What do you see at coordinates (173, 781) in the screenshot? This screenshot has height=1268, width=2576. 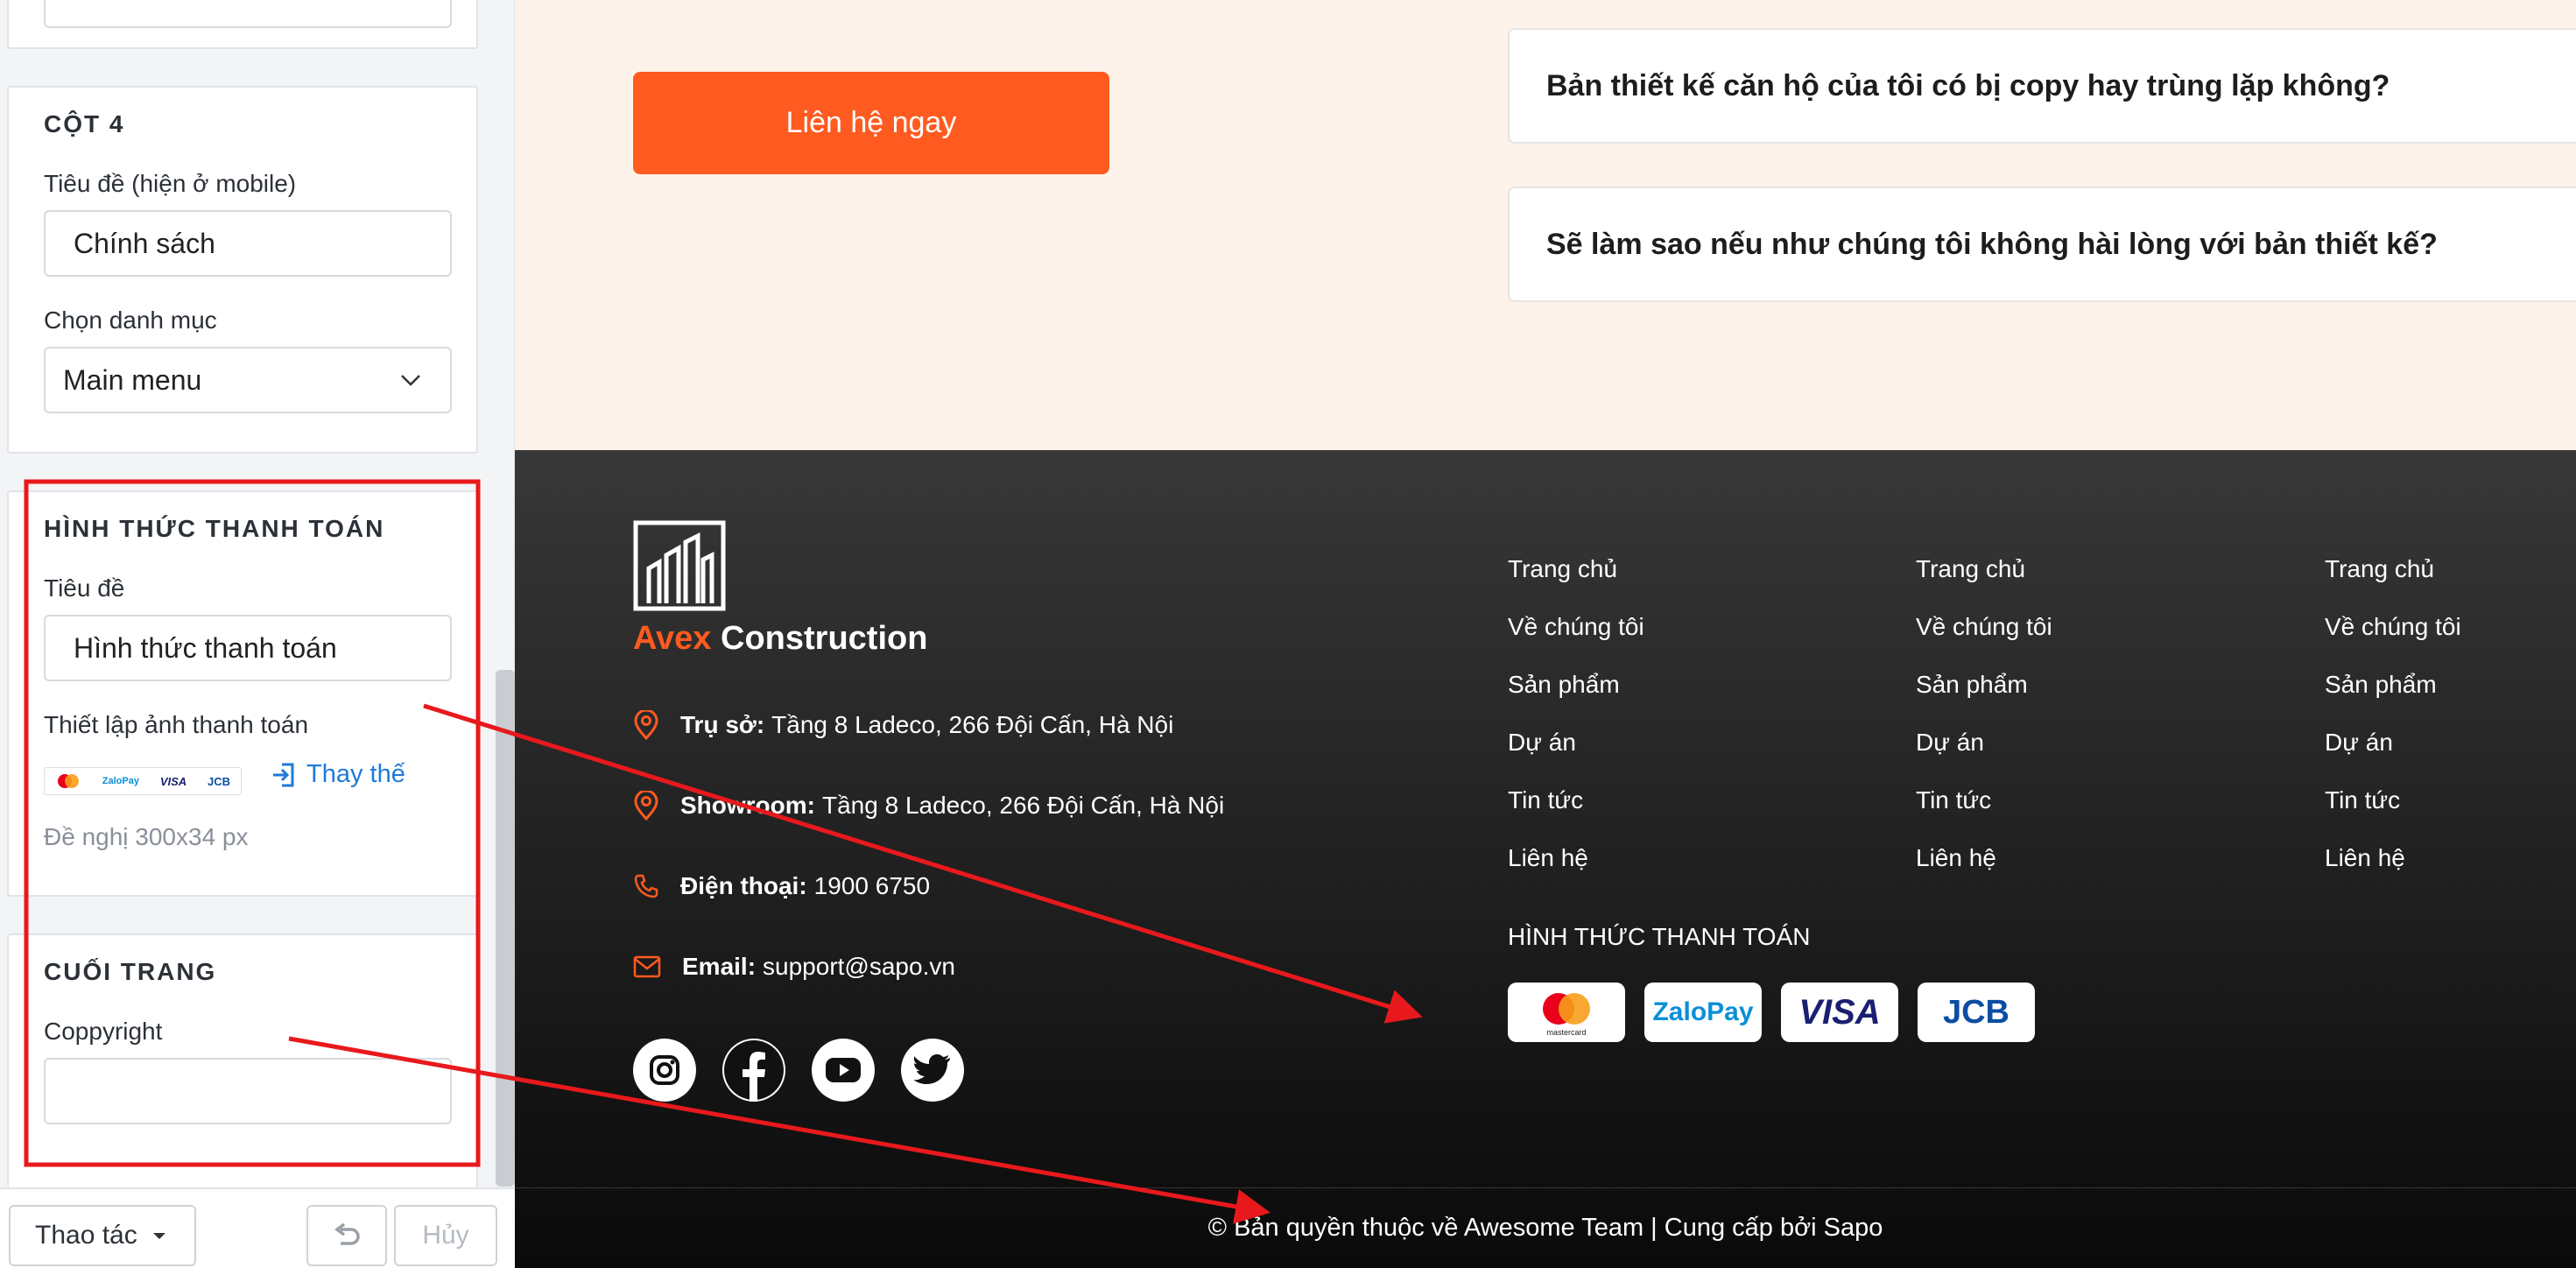 I see `visa-icon: VISA` at bounding box center [173, 781].